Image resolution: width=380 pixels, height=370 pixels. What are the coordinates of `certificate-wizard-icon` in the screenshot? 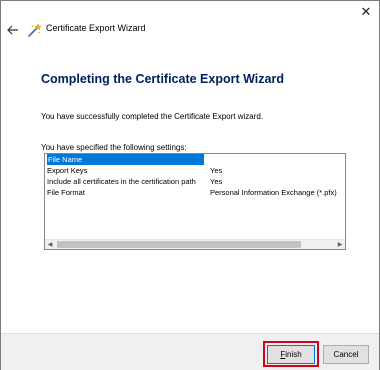 It's located at (34, 30).